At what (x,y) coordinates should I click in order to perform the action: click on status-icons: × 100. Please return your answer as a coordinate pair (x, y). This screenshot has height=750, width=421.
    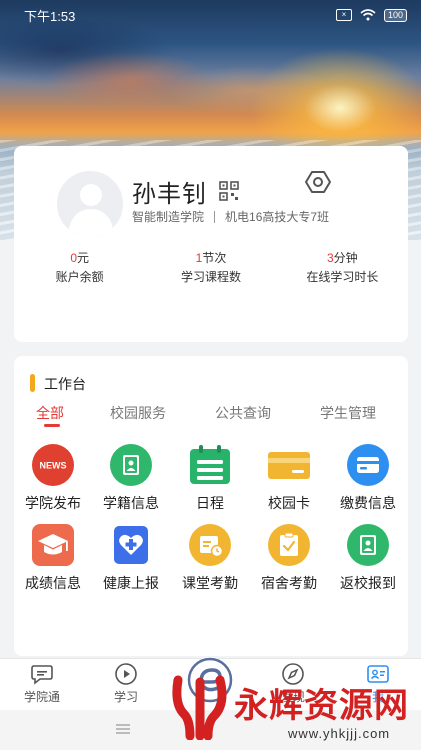
    Looking at the image, I should click on (371, 15).